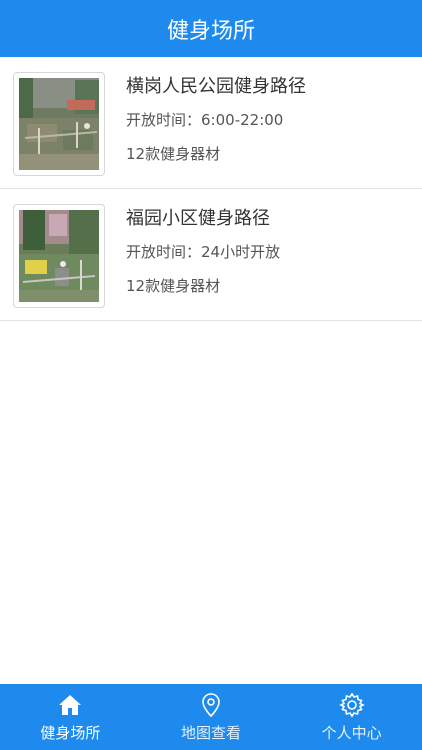 The width and height of the screenshot is (422, 750). I want to click on tab-label: 健身场所, so click(70, 733).